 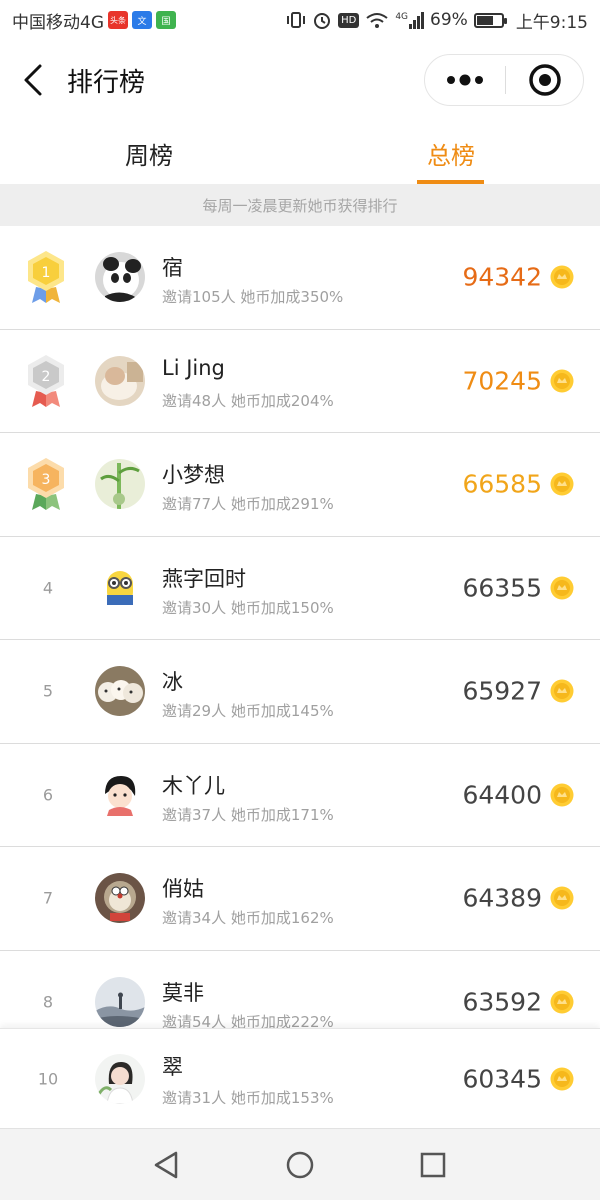 I want to click on coin-score: 66585, so click(x=502, y=484).